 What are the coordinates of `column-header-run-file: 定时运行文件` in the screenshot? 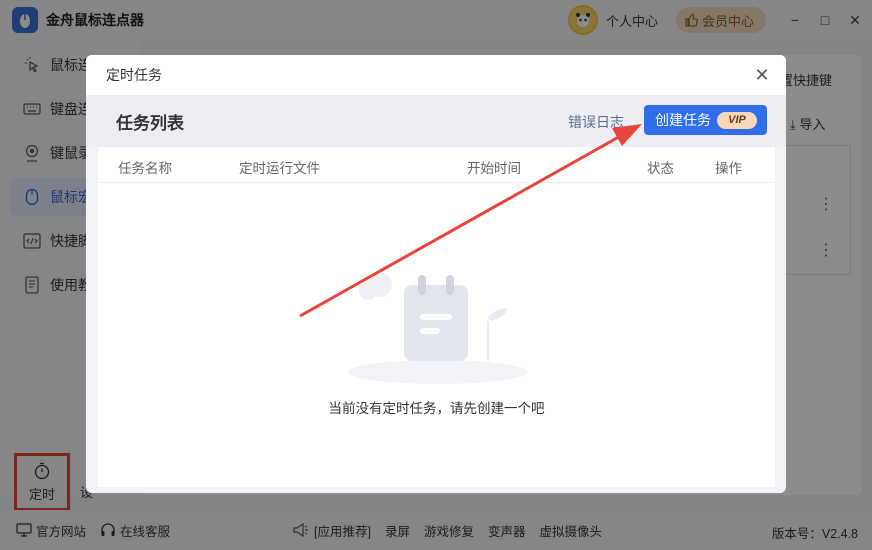 It's located at (279, 168).